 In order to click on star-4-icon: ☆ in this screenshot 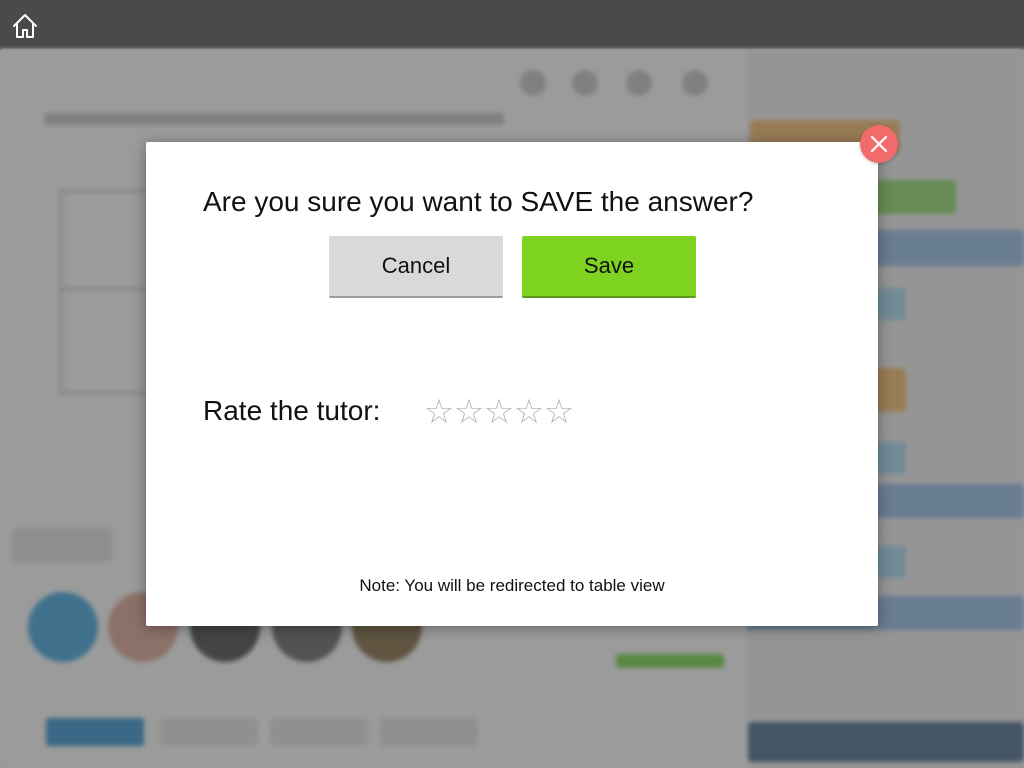, I will do `click(529, 412)`.